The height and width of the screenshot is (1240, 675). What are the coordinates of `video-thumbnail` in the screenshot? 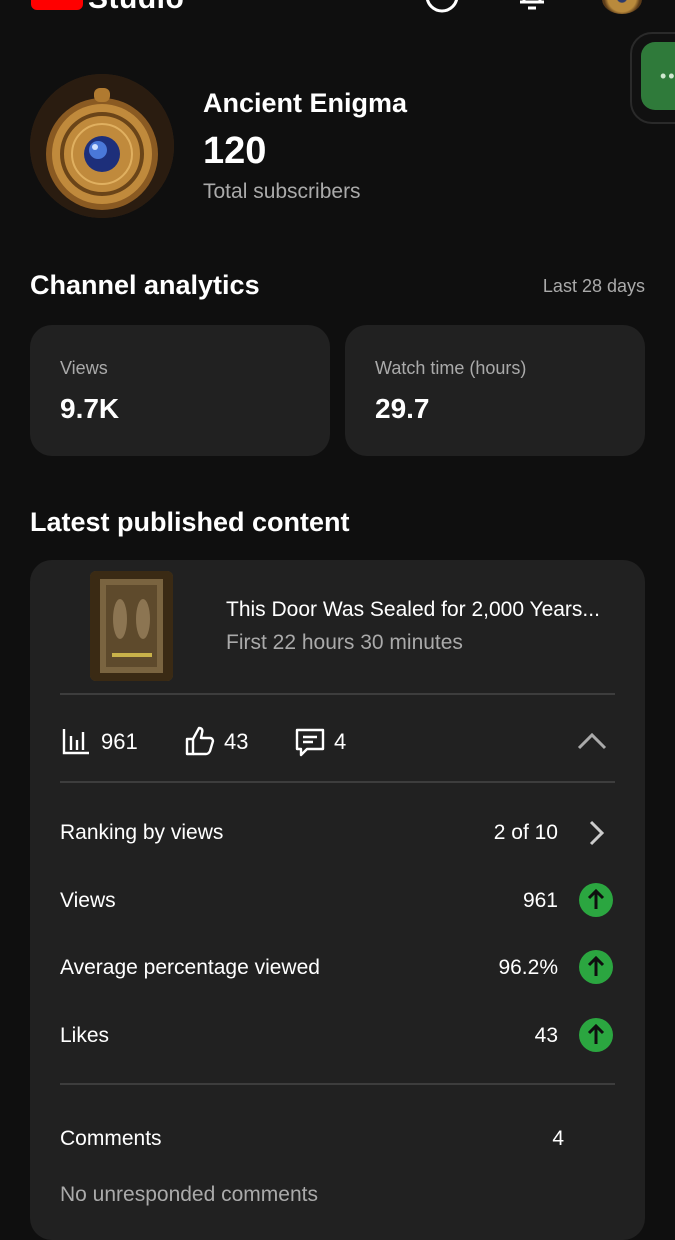 It's located at (131, 626).